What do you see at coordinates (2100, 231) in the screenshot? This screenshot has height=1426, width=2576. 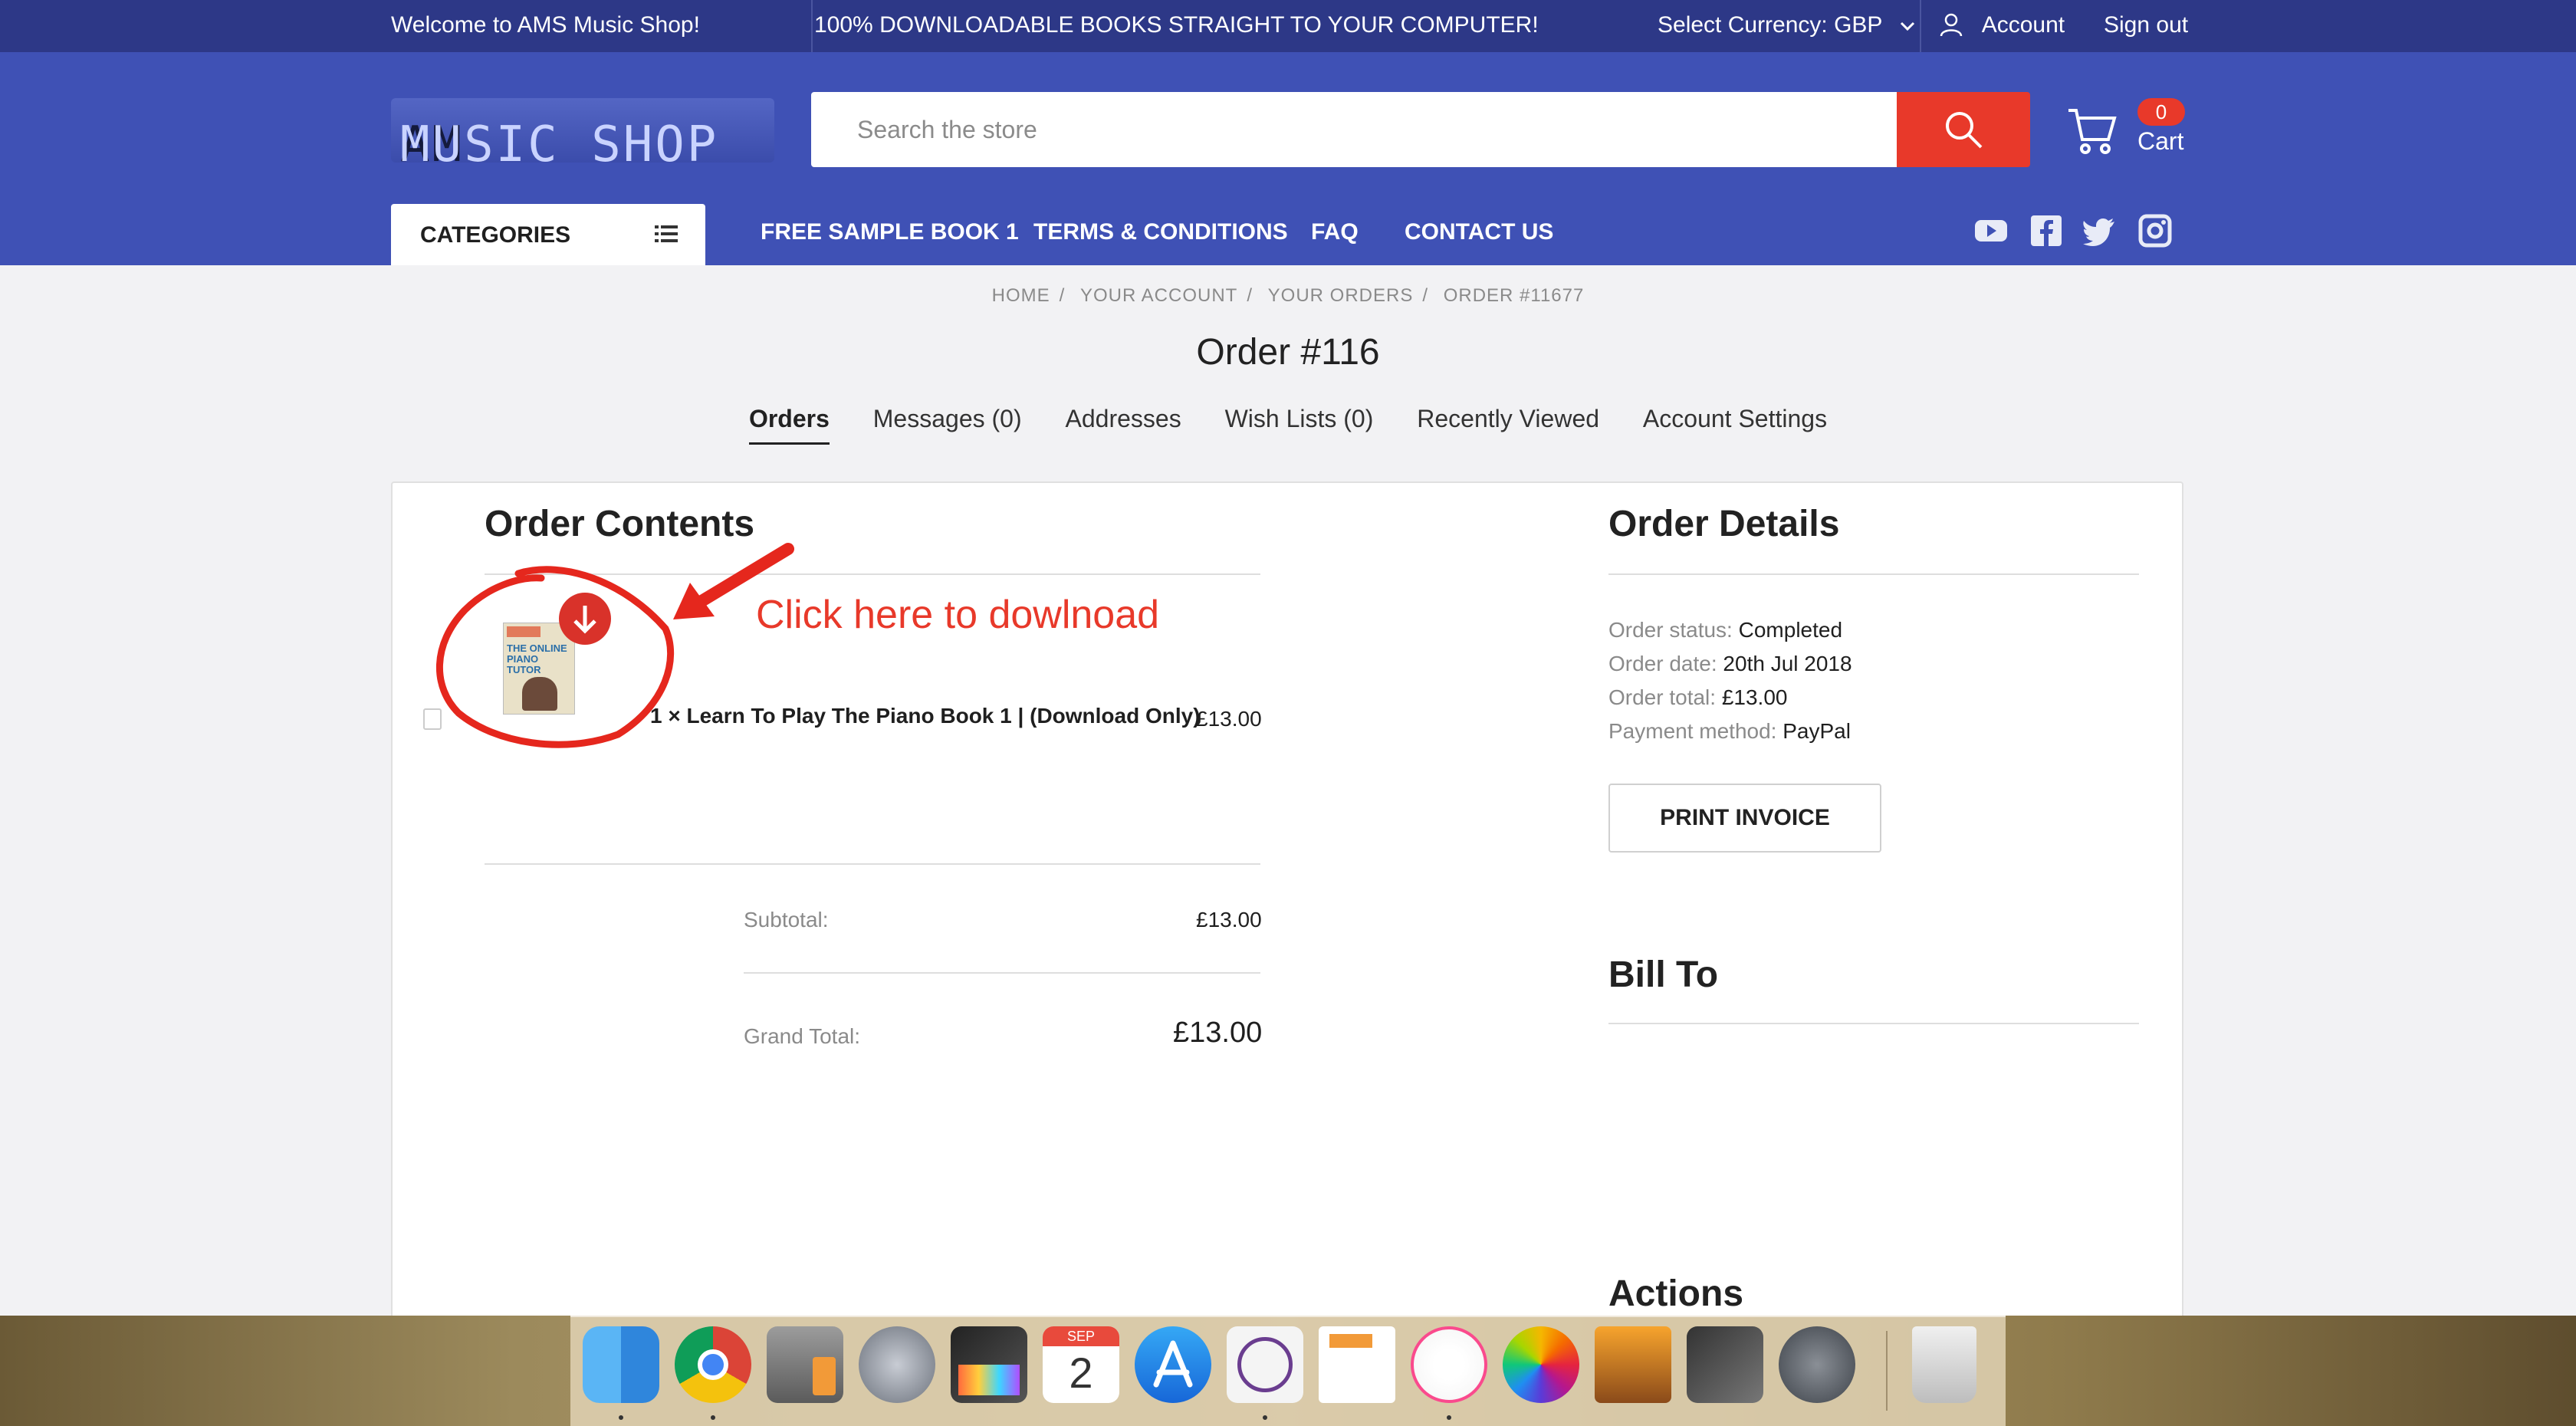 I see `twitter-icon` at bounding box center [2100, 231].